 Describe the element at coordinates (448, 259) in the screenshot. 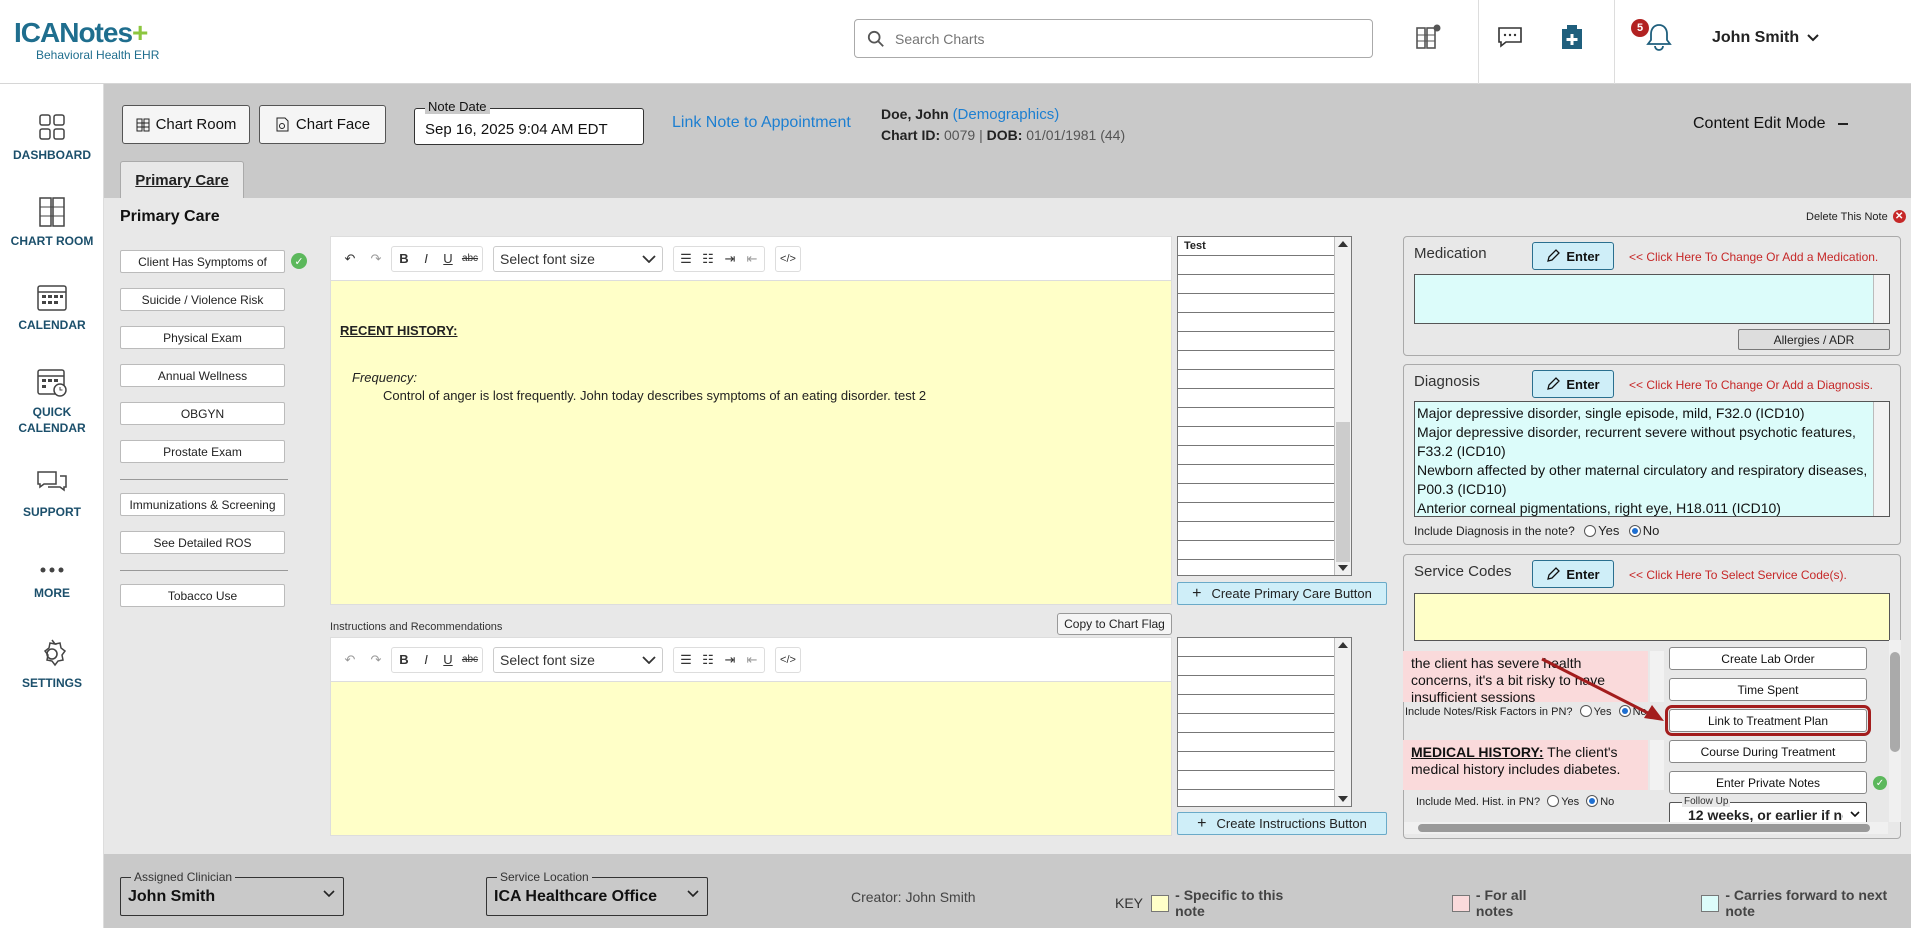

I see `underline-icon: U` at that location.